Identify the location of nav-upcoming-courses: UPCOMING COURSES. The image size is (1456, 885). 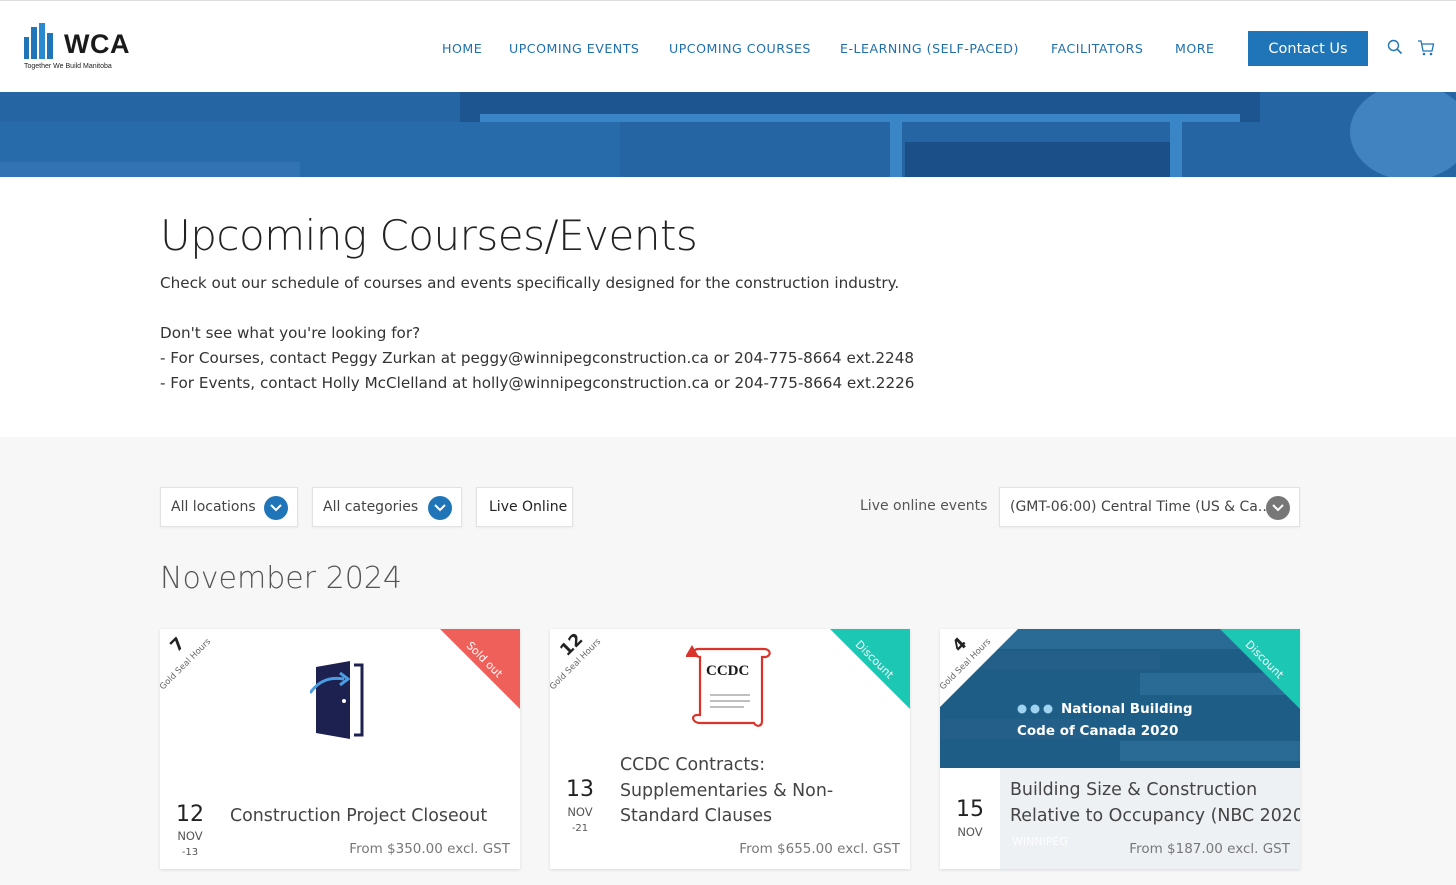
(740, 48).